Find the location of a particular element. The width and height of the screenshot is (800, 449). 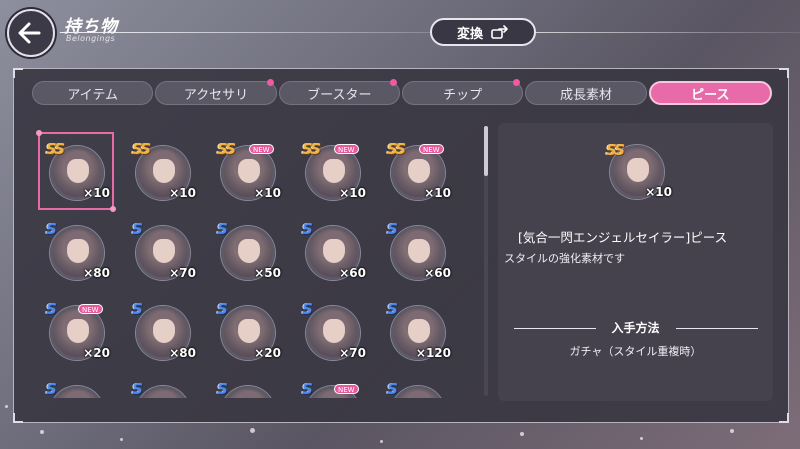

tab-label: アクセサリ is located at coordinates (216, 95).